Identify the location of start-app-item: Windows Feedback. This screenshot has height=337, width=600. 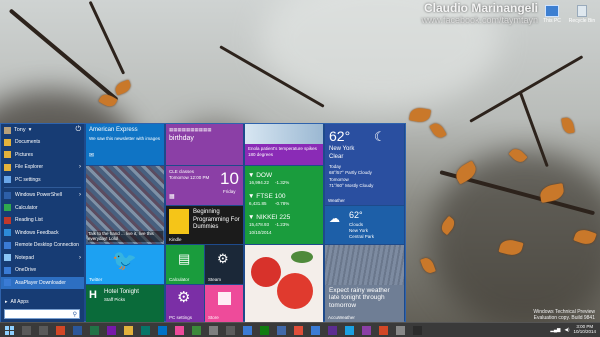
(42, 233).